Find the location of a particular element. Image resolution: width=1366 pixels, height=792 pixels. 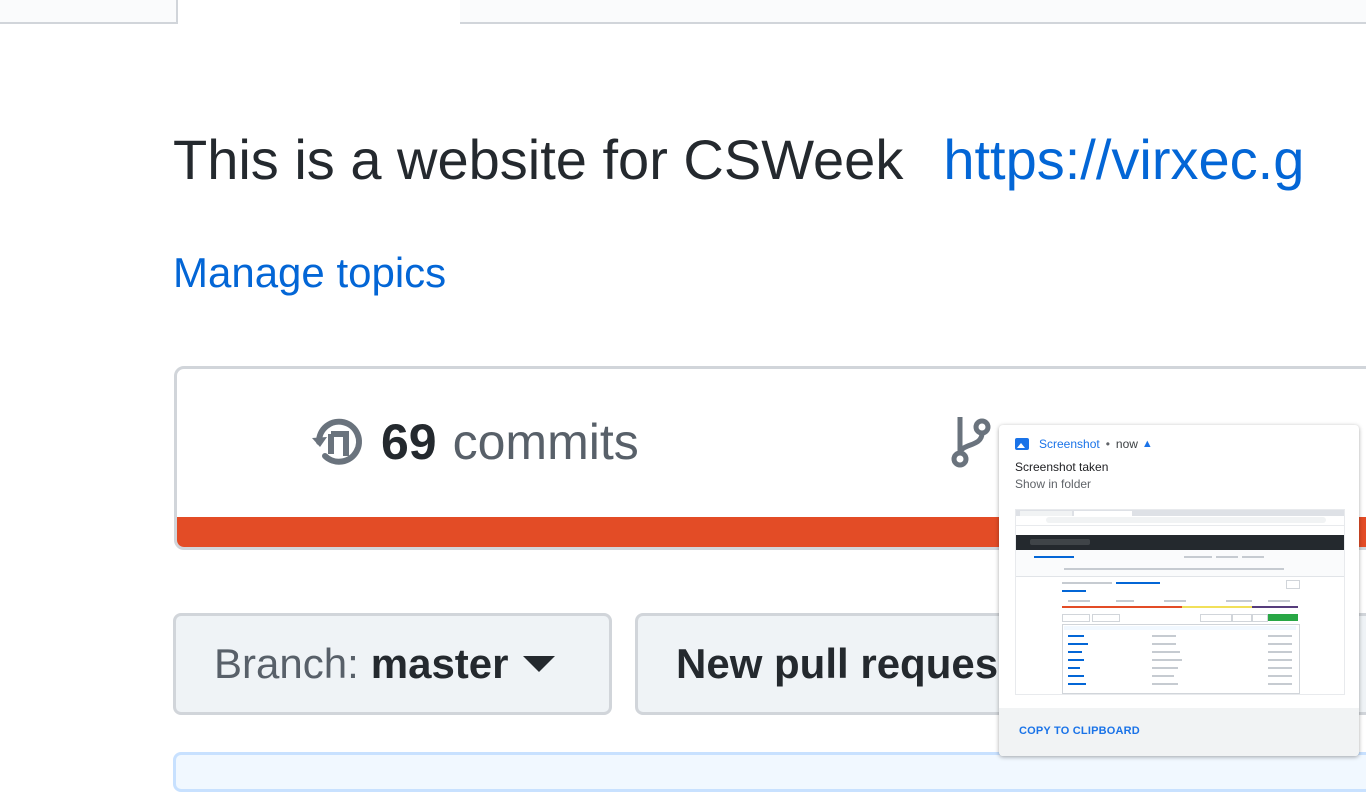

thumb-topics is located at coordinates (1074, 591).